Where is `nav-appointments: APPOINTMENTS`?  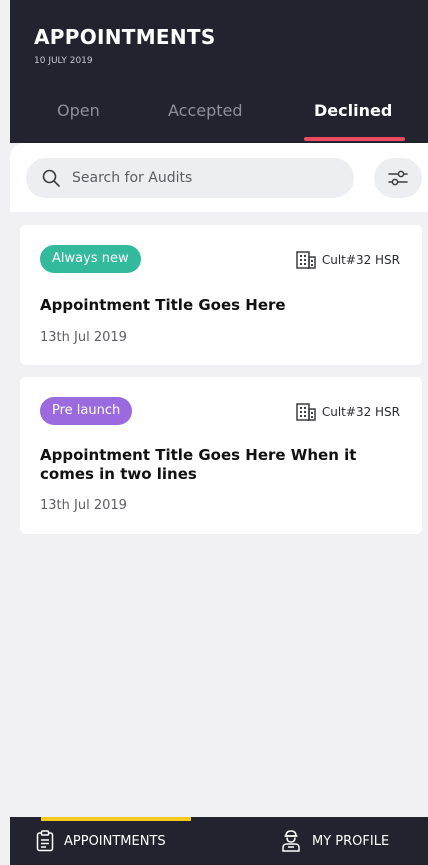
nav-appointments: APPOINTMENTS is located at coordinates (101, 841).